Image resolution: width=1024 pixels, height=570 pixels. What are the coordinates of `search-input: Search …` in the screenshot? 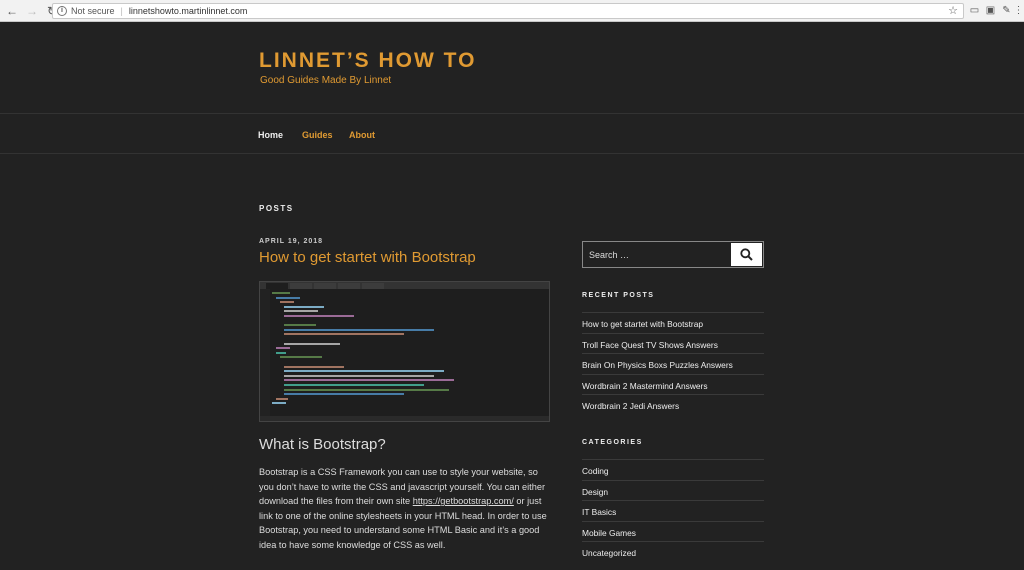 It's located at (609, 255).